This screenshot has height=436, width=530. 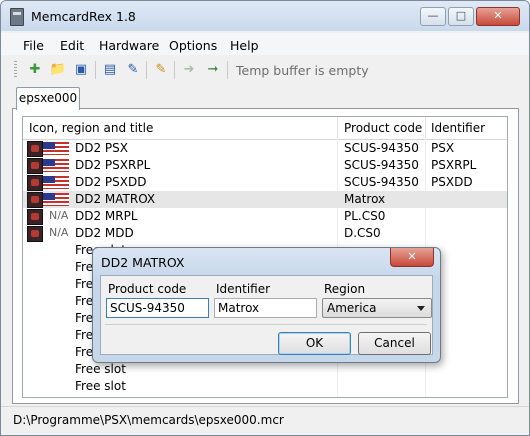 What do you see at coordinates (113, 165) in the screenshot?
I see `cell-title: DD2 PSXRPL` at bounding box center [113, 165].